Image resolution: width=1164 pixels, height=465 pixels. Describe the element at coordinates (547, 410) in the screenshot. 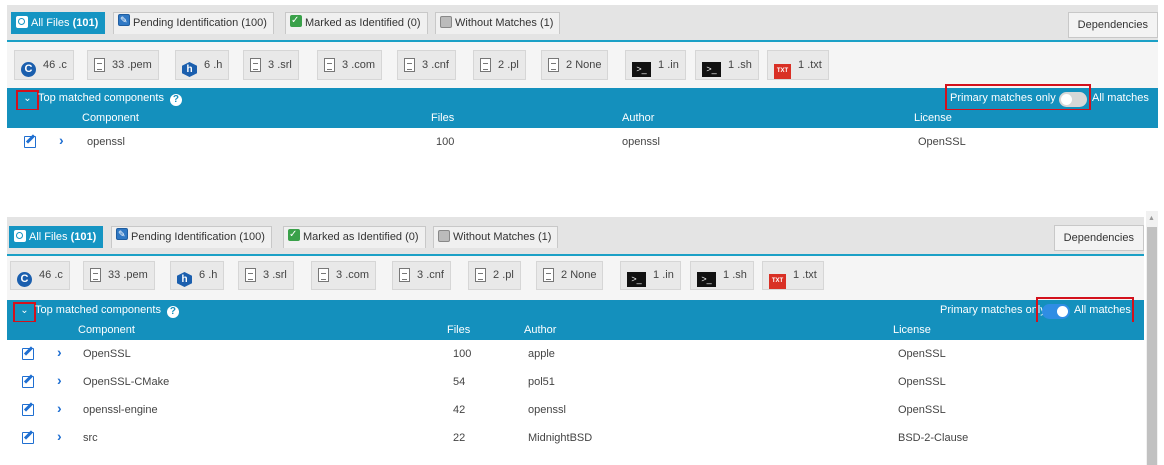

I see `row-author: openssl` at that location.